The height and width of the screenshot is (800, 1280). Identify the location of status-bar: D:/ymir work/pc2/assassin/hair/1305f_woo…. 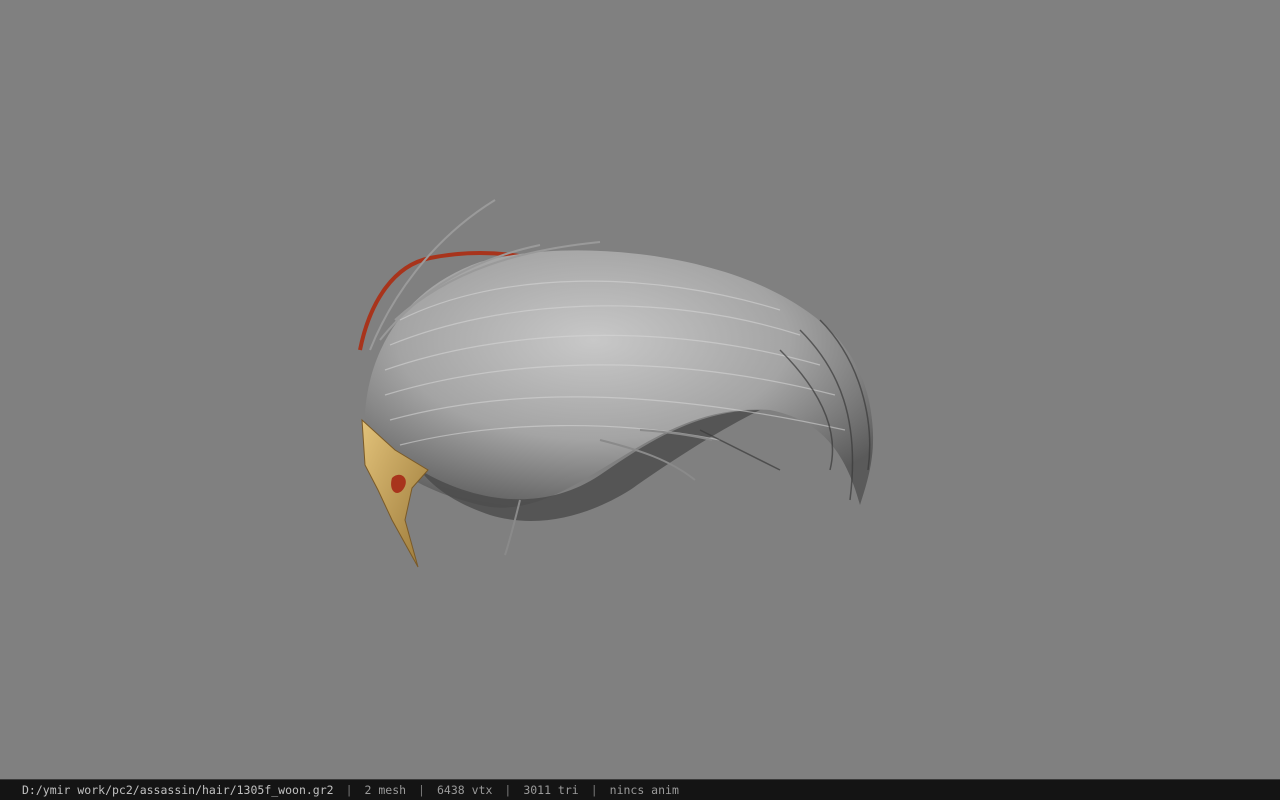
(640, 789).